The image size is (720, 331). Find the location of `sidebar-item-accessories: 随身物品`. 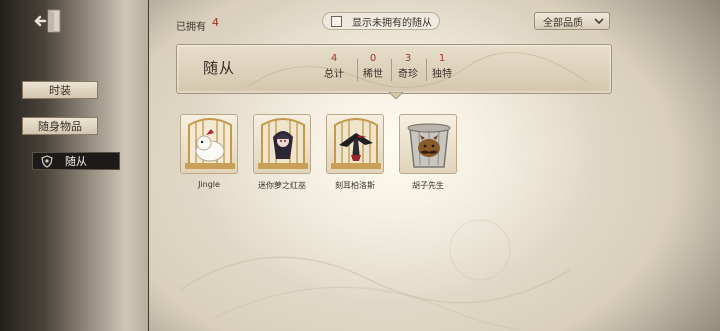

sidebar-item-accessories: 随身物品 is located at coordinates (60, 126).